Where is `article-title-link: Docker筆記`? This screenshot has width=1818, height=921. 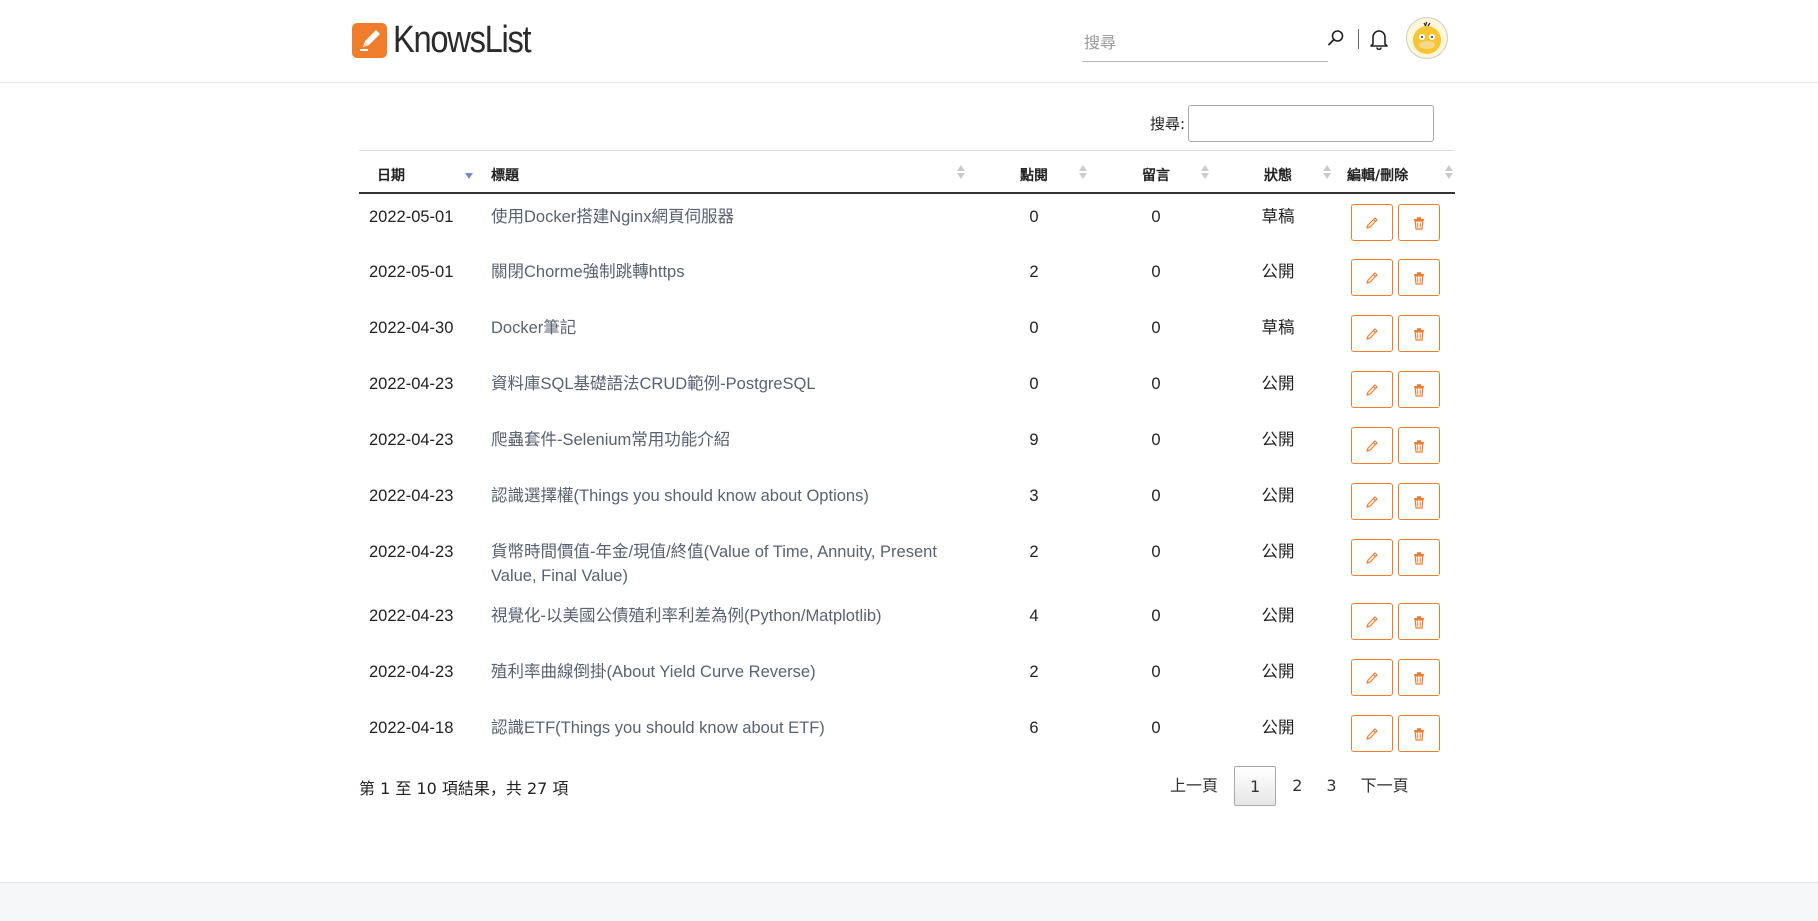 article-title-link: Docker筆記 is located at coordinates (533, 328).